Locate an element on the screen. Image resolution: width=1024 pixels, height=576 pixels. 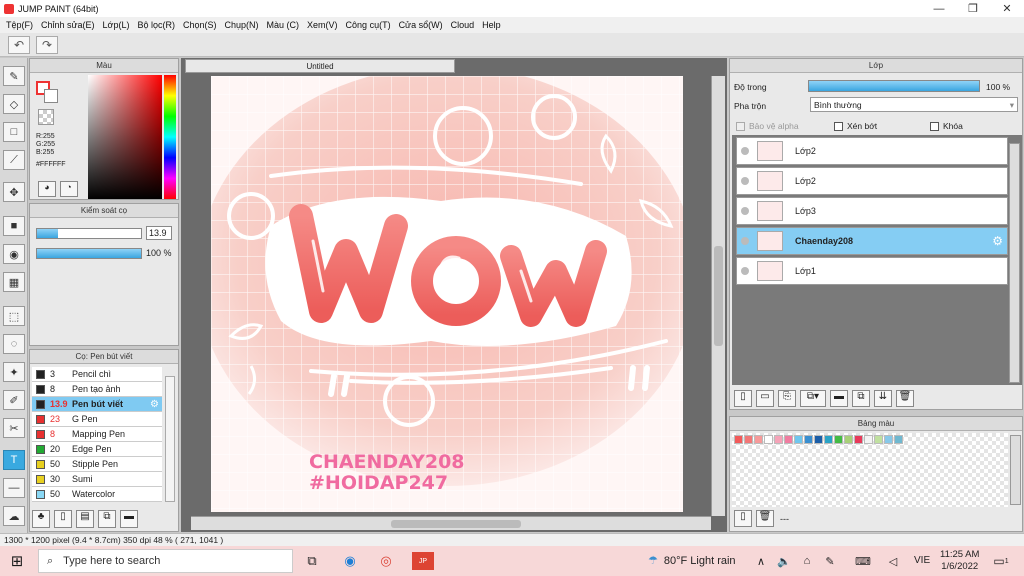
rectangle-tool-icon: □ is located at coordinates (14, 132).